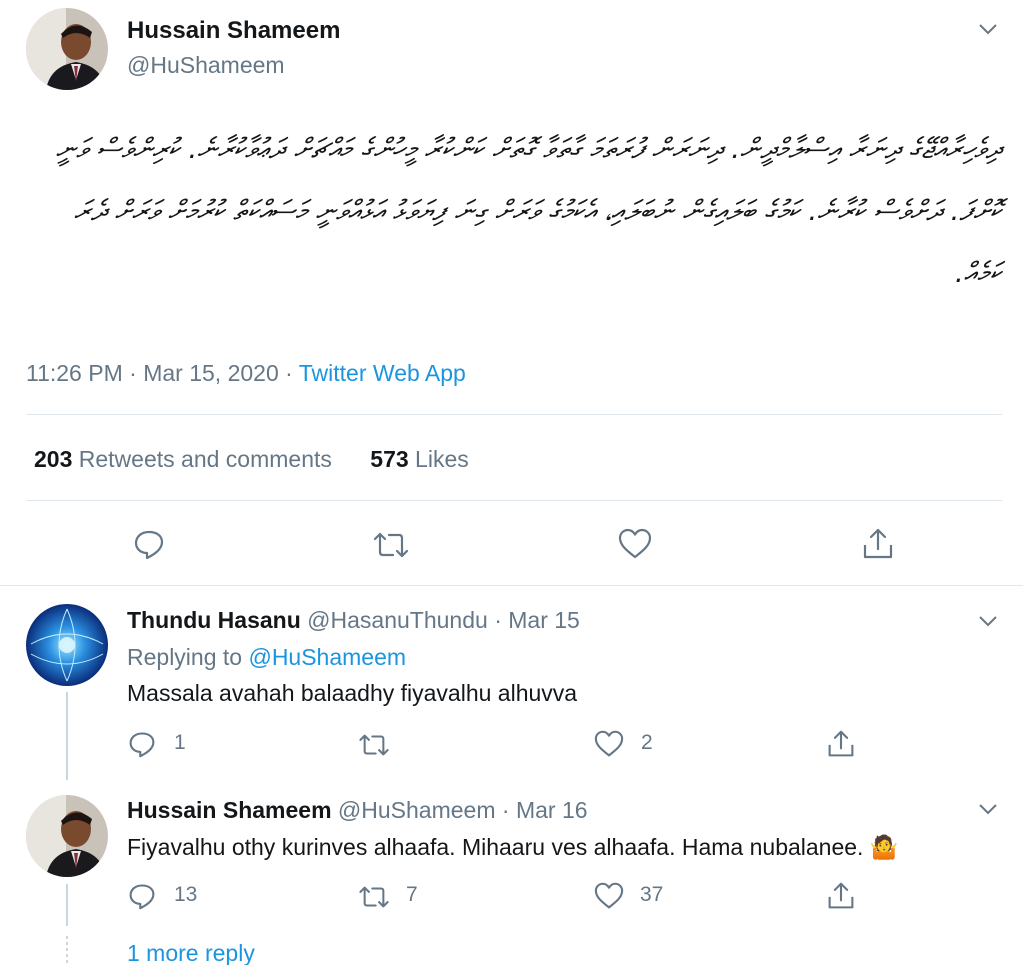 The width and height of the screenshot is (1023, 965). I want to click on retweet-count: 7, so click(412, 894).